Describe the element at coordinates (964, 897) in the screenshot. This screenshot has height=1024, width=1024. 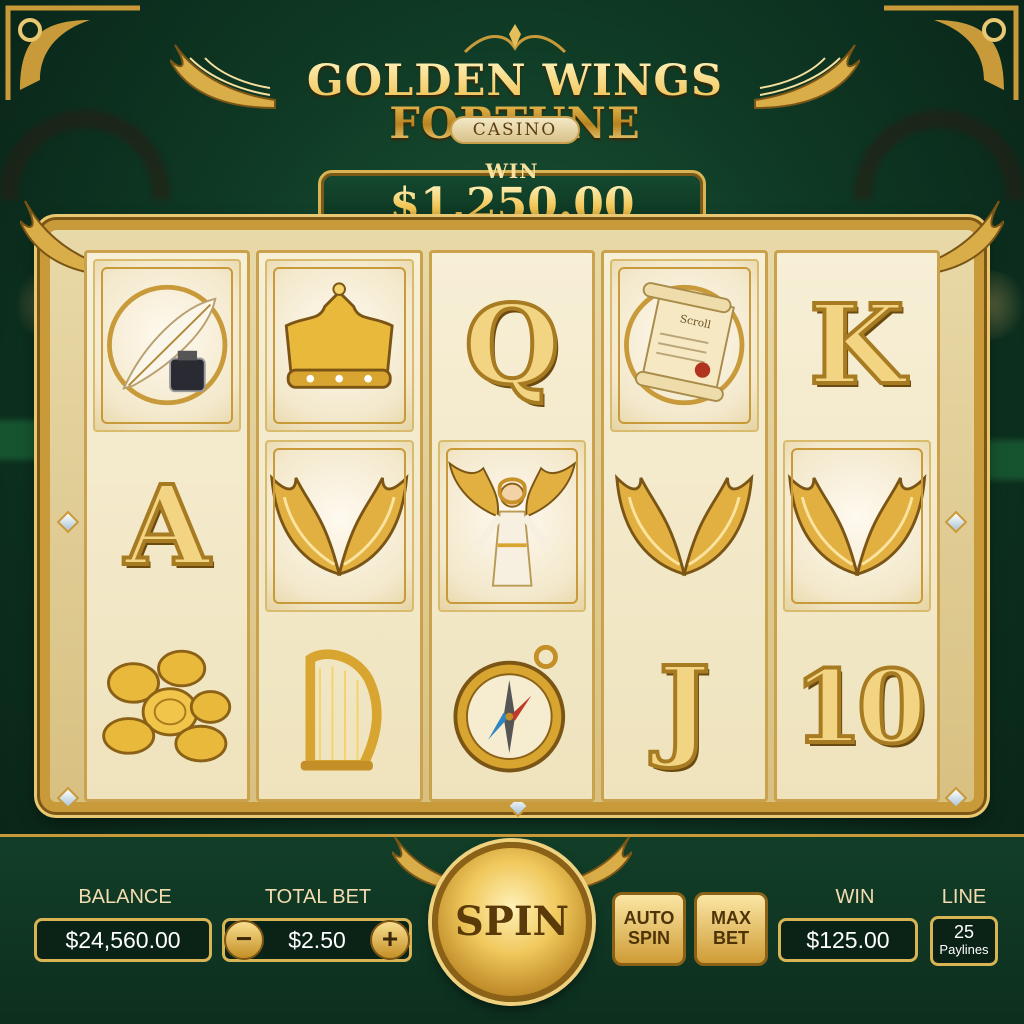
I see `line-label: LINE` at that location.